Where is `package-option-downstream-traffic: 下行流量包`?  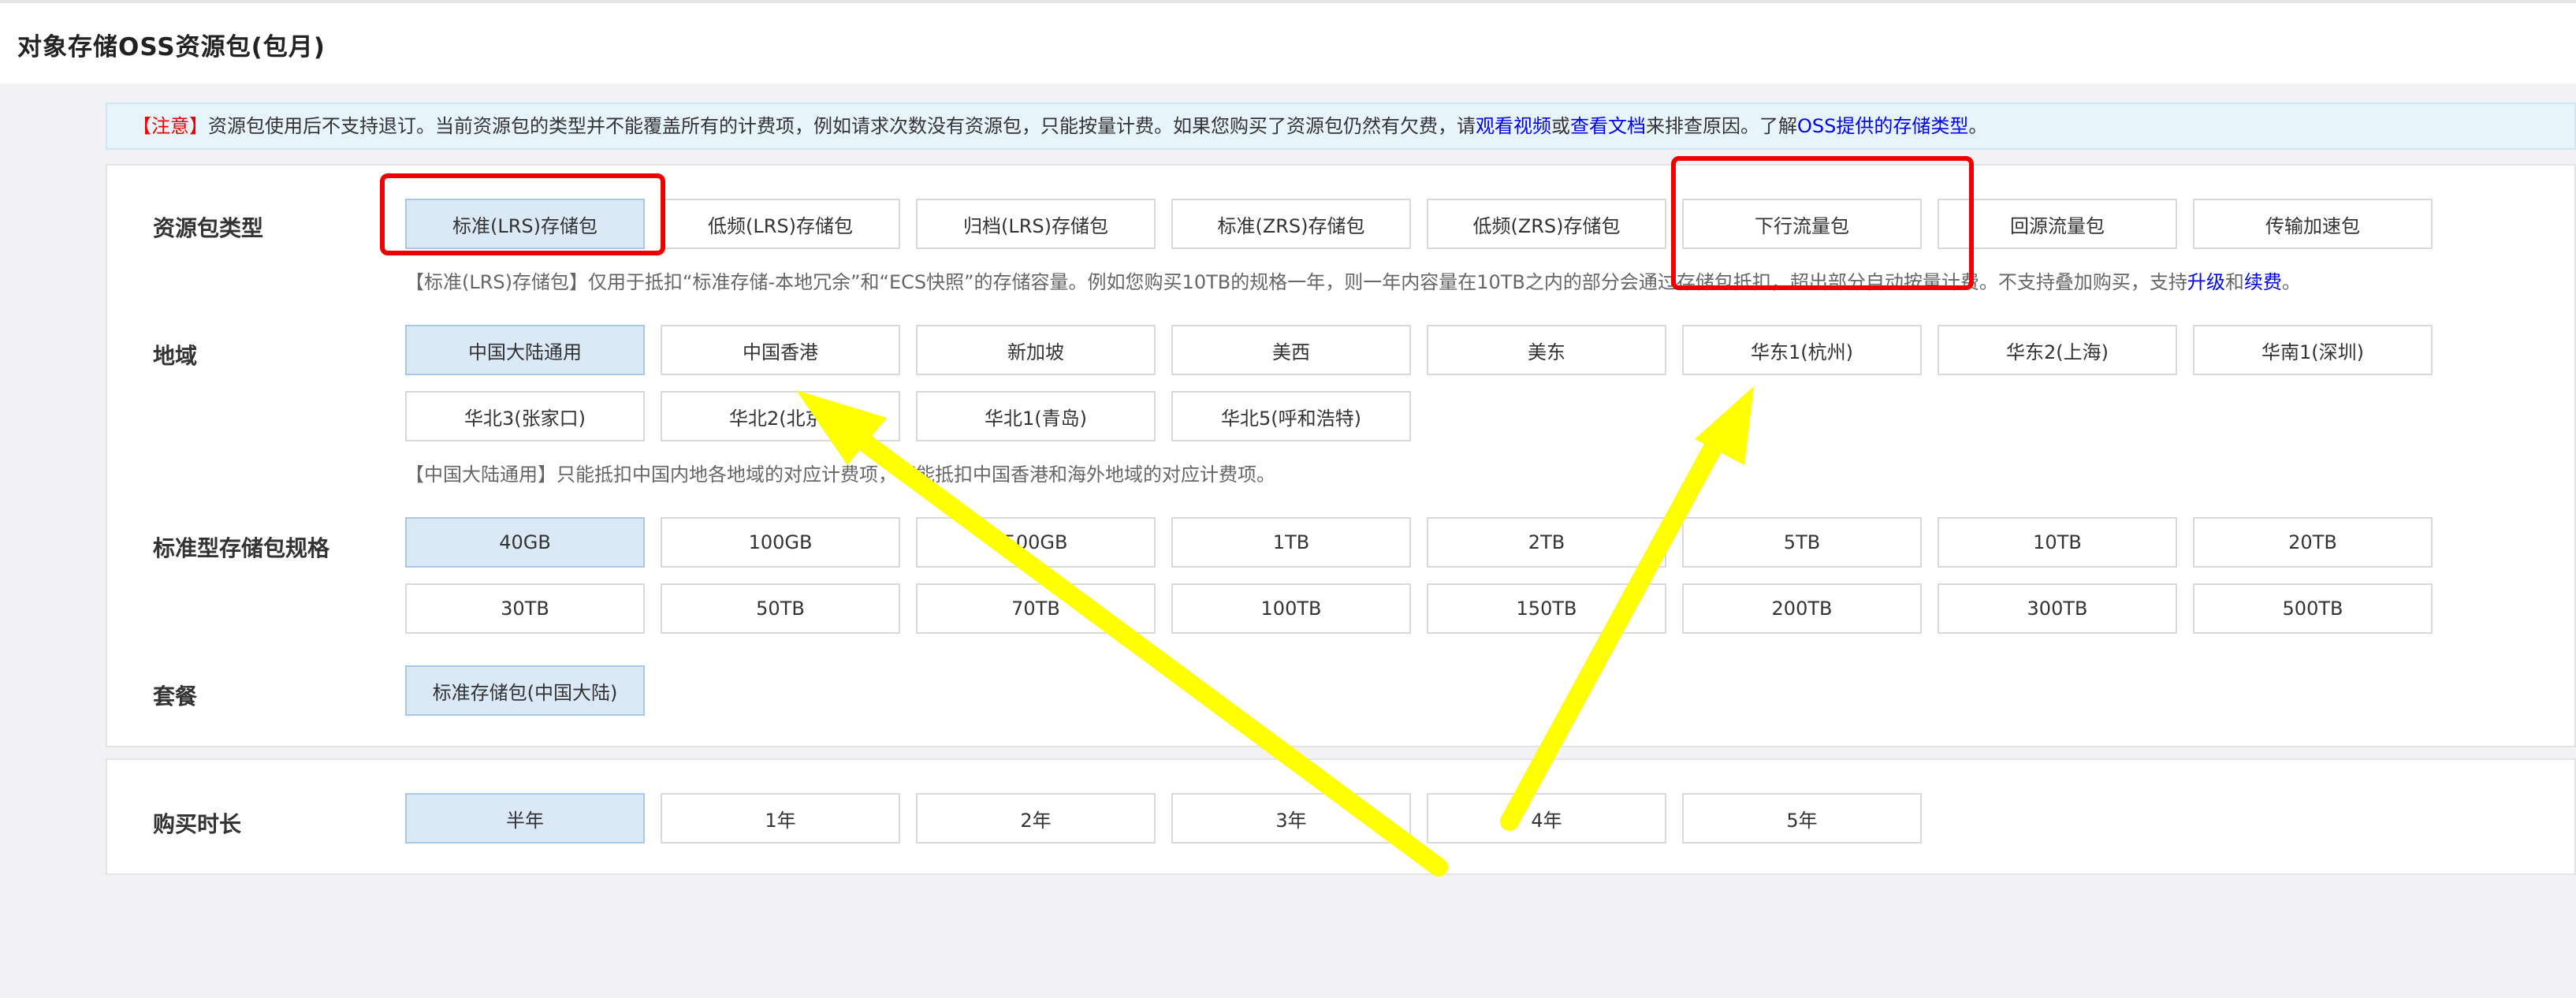
package-option-downstream-traffic: 下行流量包 is located at coordinates (1802, 224).